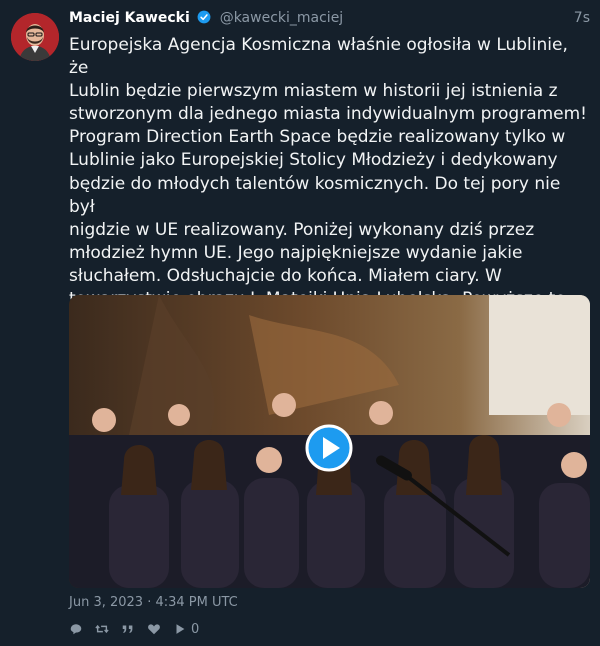 Image resolution: width=600 pixels, height=646 pixels. I want to click on action-bar: 0, so click(140, 629).